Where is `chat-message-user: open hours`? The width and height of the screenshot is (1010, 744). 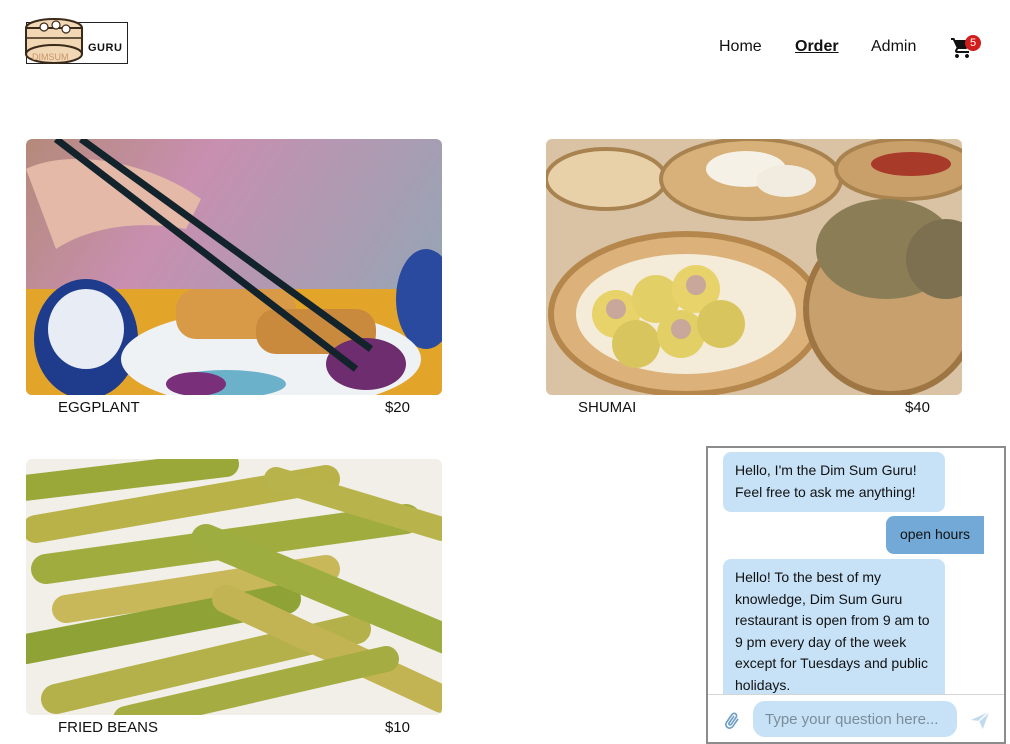 chat-message-user: open hours is located at coordinates (934, 535).